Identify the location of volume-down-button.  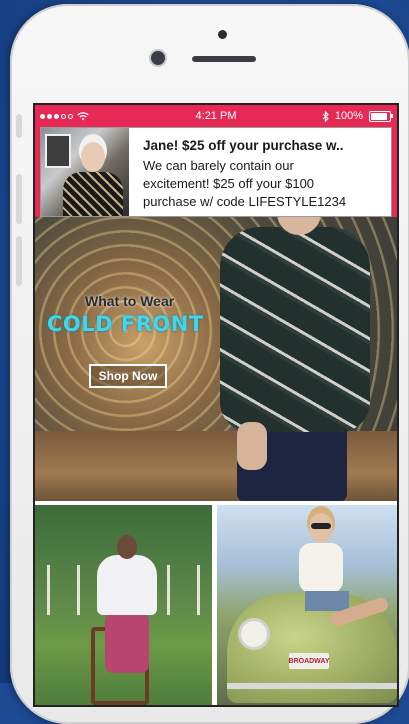
(19, 261).